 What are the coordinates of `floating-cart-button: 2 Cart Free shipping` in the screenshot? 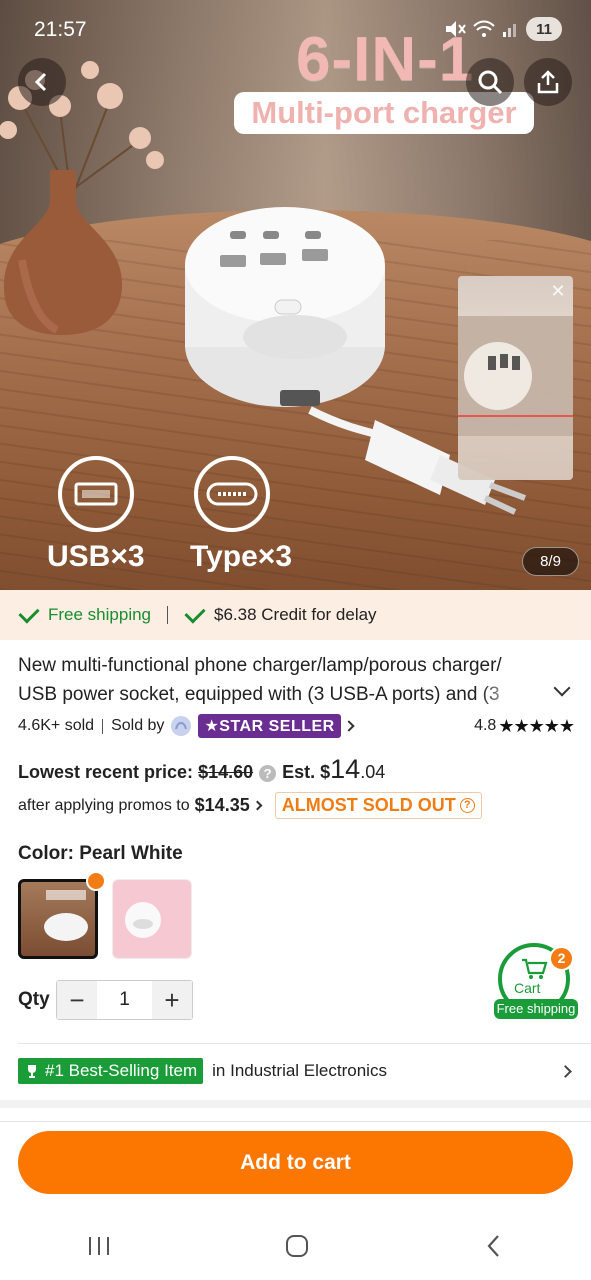 It's located at (536, 981).